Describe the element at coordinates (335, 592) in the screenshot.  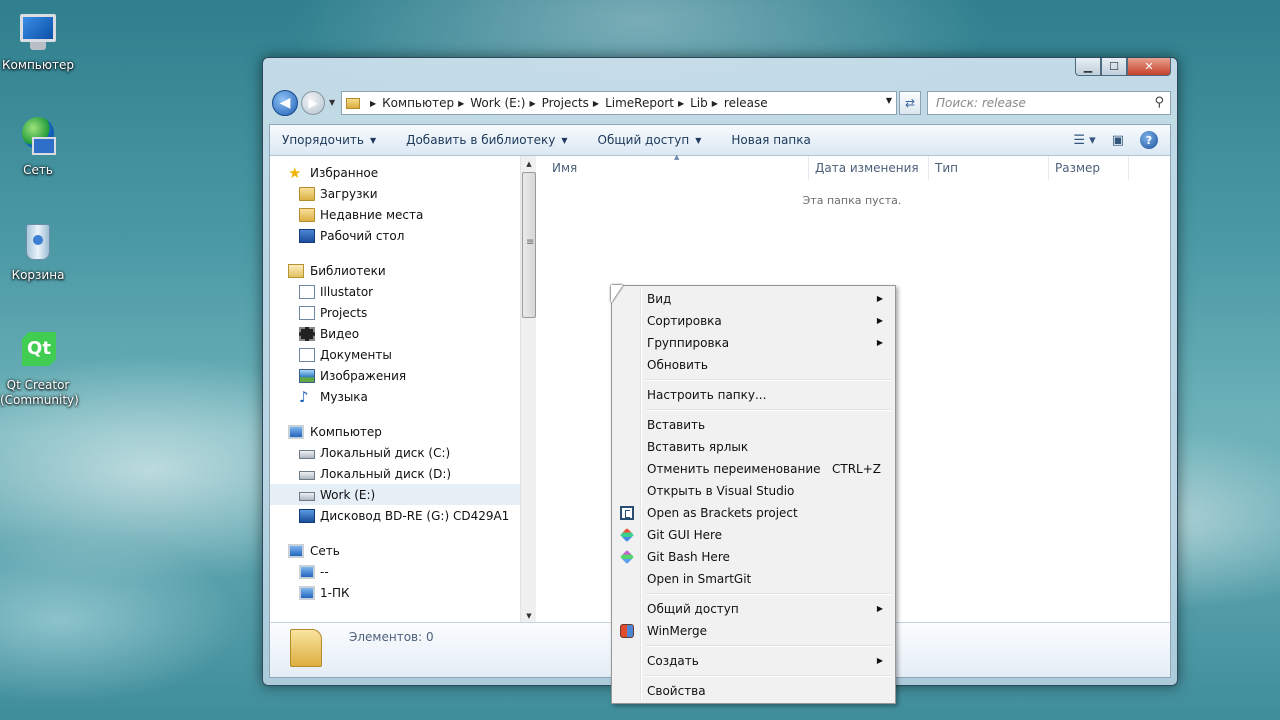
I see `nav-label: 1-ПК` at that location.